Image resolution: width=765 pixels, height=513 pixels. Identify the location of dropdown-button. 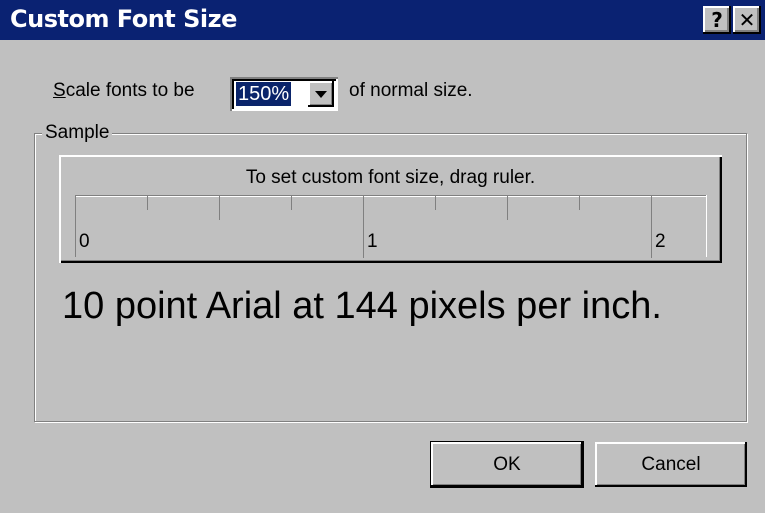
(321, 94).